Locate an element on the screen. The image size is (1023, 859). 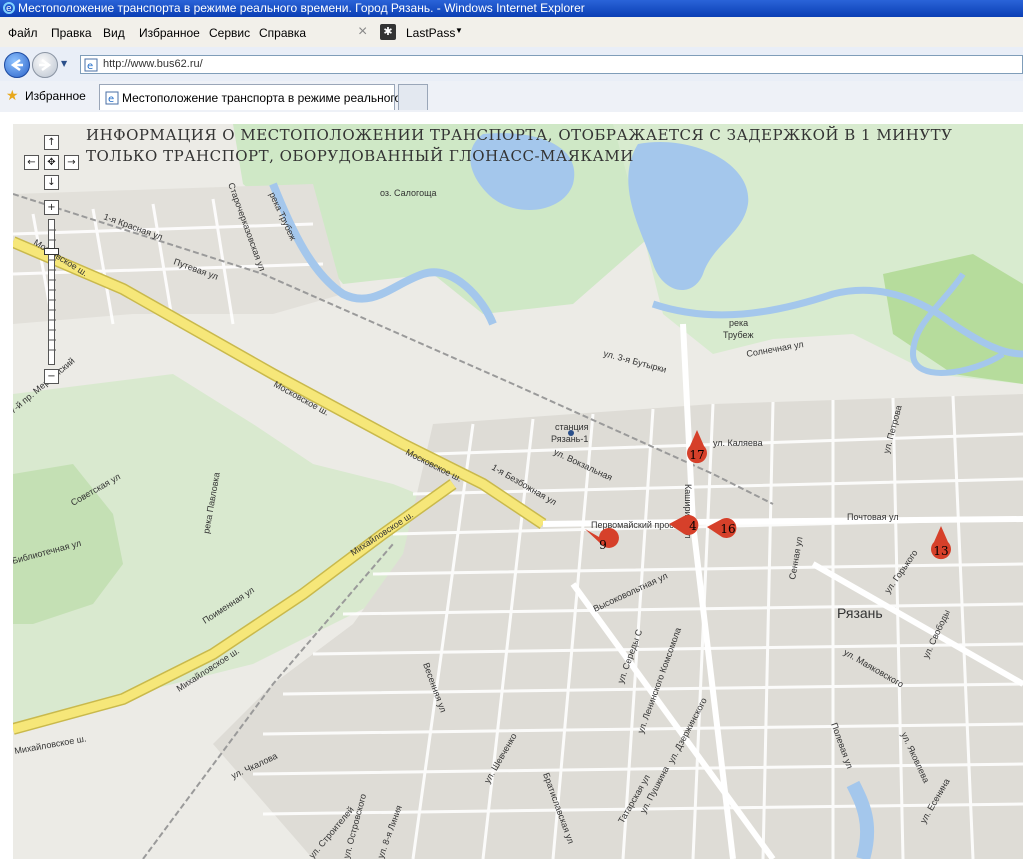
street-pochtovaya: Почтовая ул is located at coordinates (873, 517).